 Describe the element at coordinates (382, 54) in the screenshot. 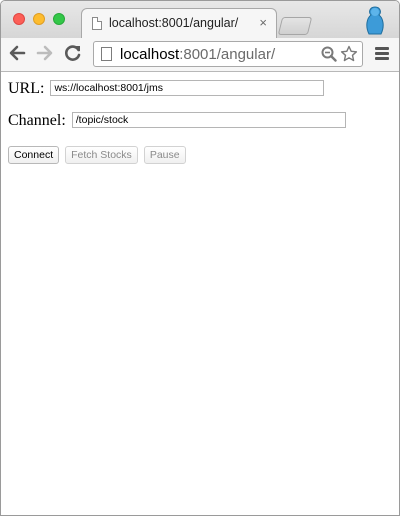

I see `hamburger-menu-icon` at that location.